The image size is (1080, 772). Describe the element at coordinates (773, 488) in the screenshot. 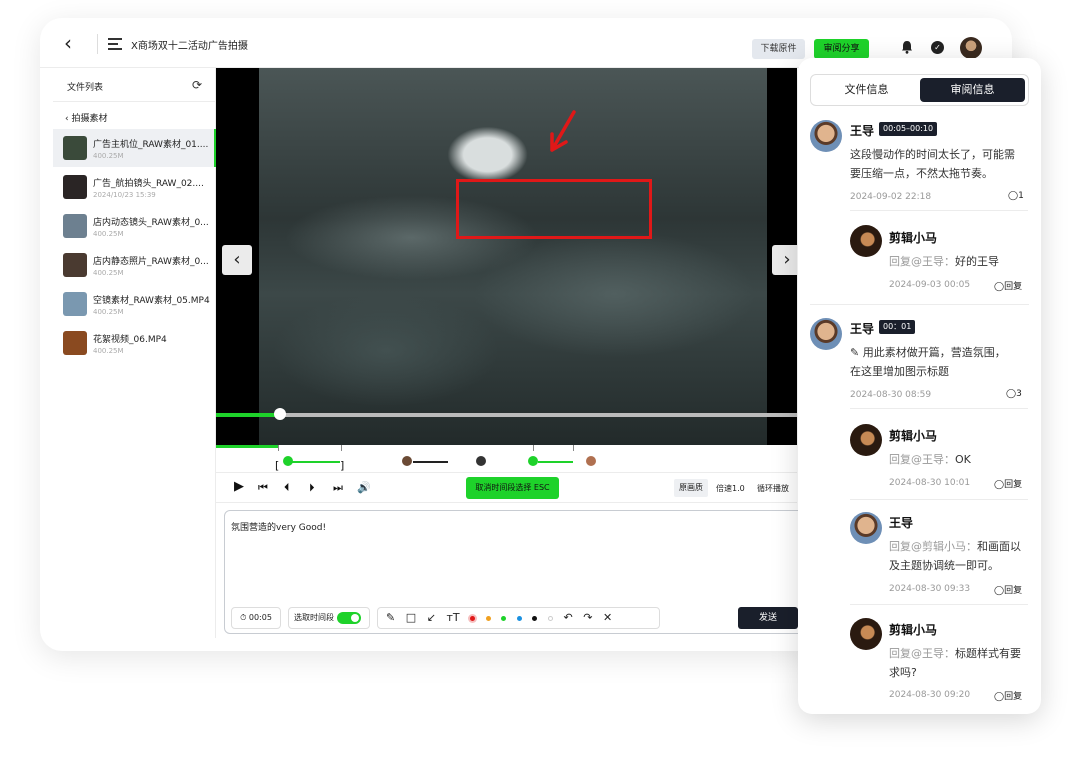

I see `loop-toggle: 循环播放` at that location.